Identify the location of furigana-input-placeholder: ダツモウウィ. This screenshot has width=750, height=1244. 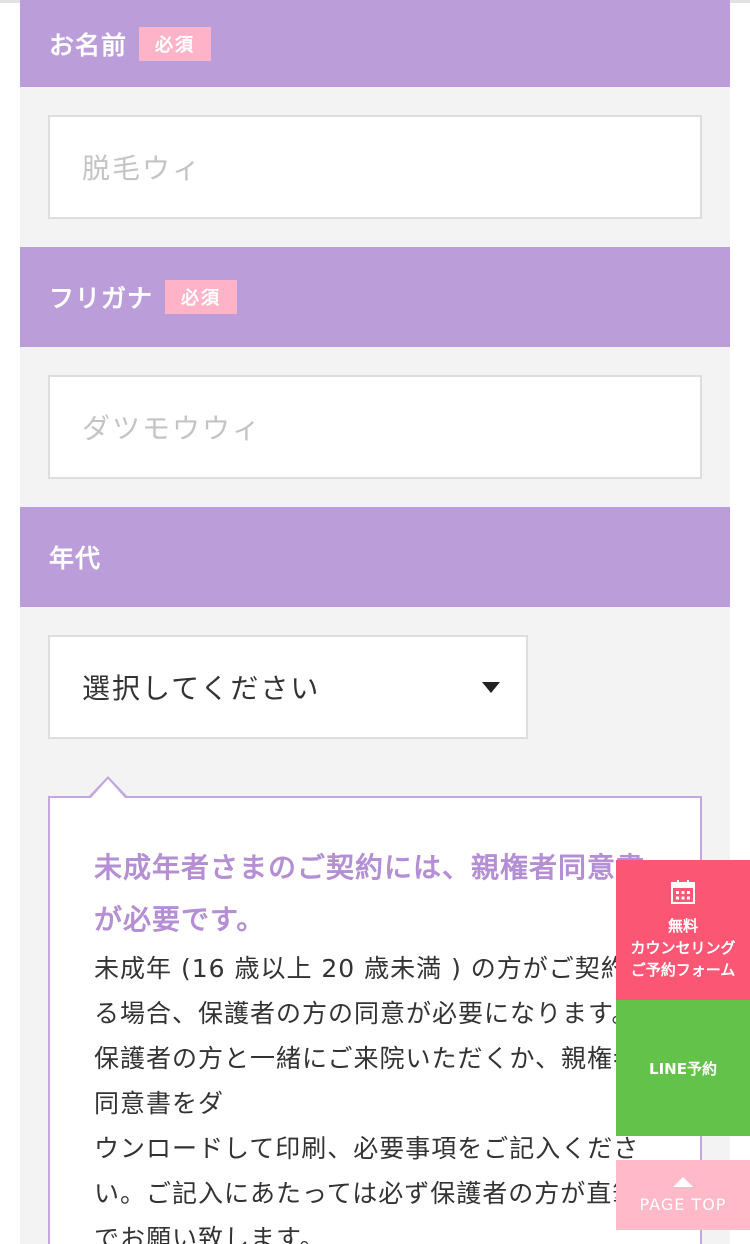
(172, 428).